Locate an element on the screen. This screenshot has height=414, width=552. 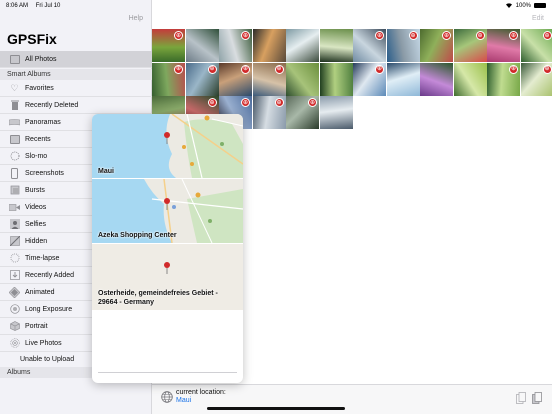
app-title: GPSFix is located at coordinates (32, 39).